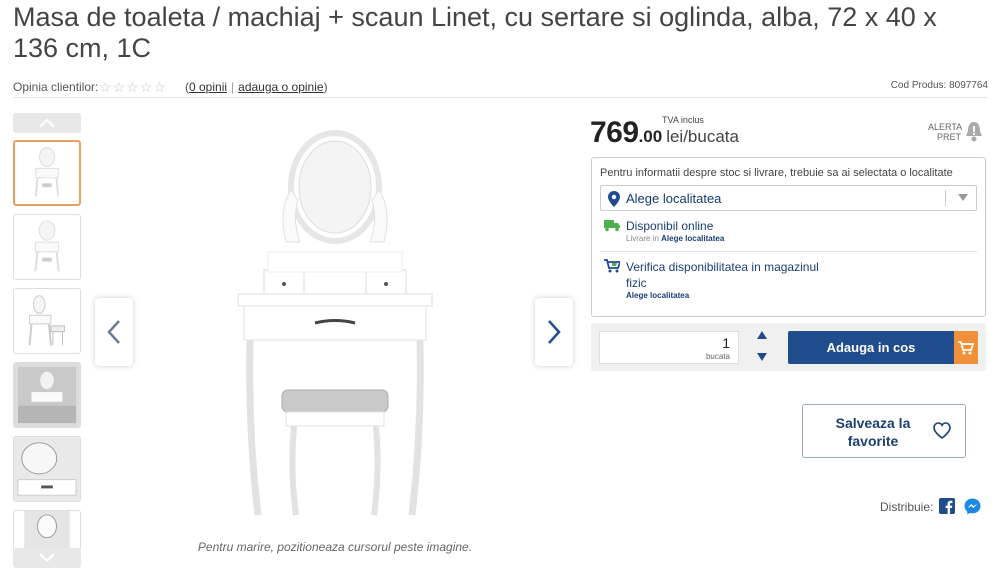 This screenshot has height=577, width=1000. Describe the element at coordinates (702, 136) in the screenshot. I see `price-unit: lei/bucata` at that location.